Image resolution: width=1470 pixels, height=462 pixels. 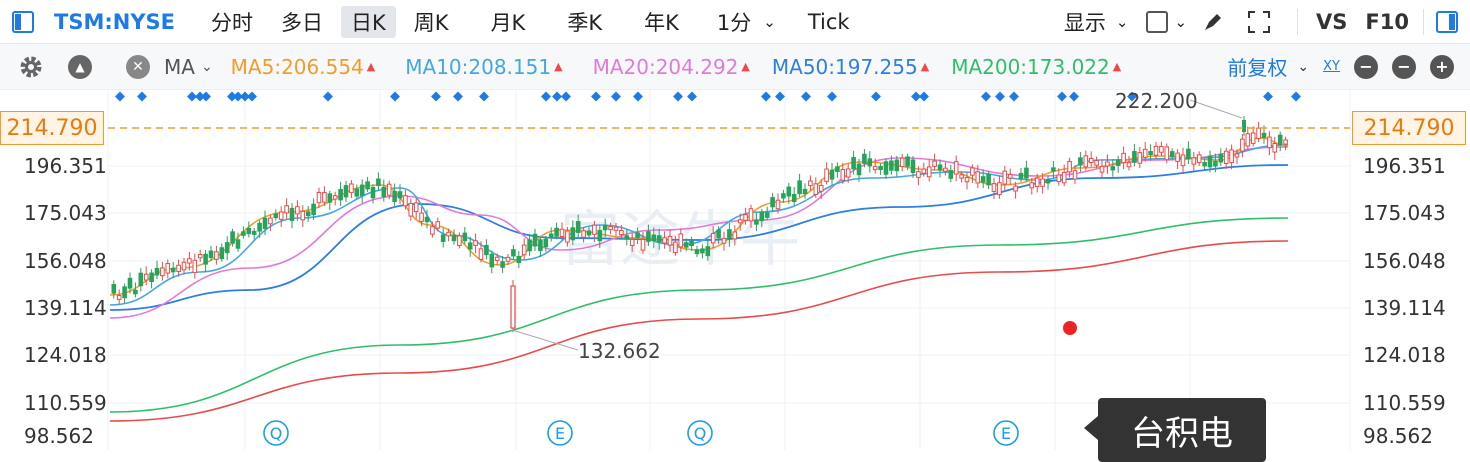 What do you see at coordinates (1404, 66) in the screenshot?
I see `minus-icon: −` at bounding box center [1404, 66].